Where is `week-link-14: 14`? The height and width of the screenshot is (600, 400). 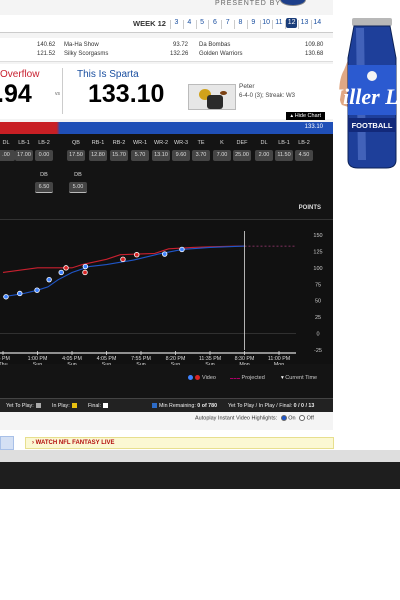 week-link-14: 14 is located at coordinates (317, 22).